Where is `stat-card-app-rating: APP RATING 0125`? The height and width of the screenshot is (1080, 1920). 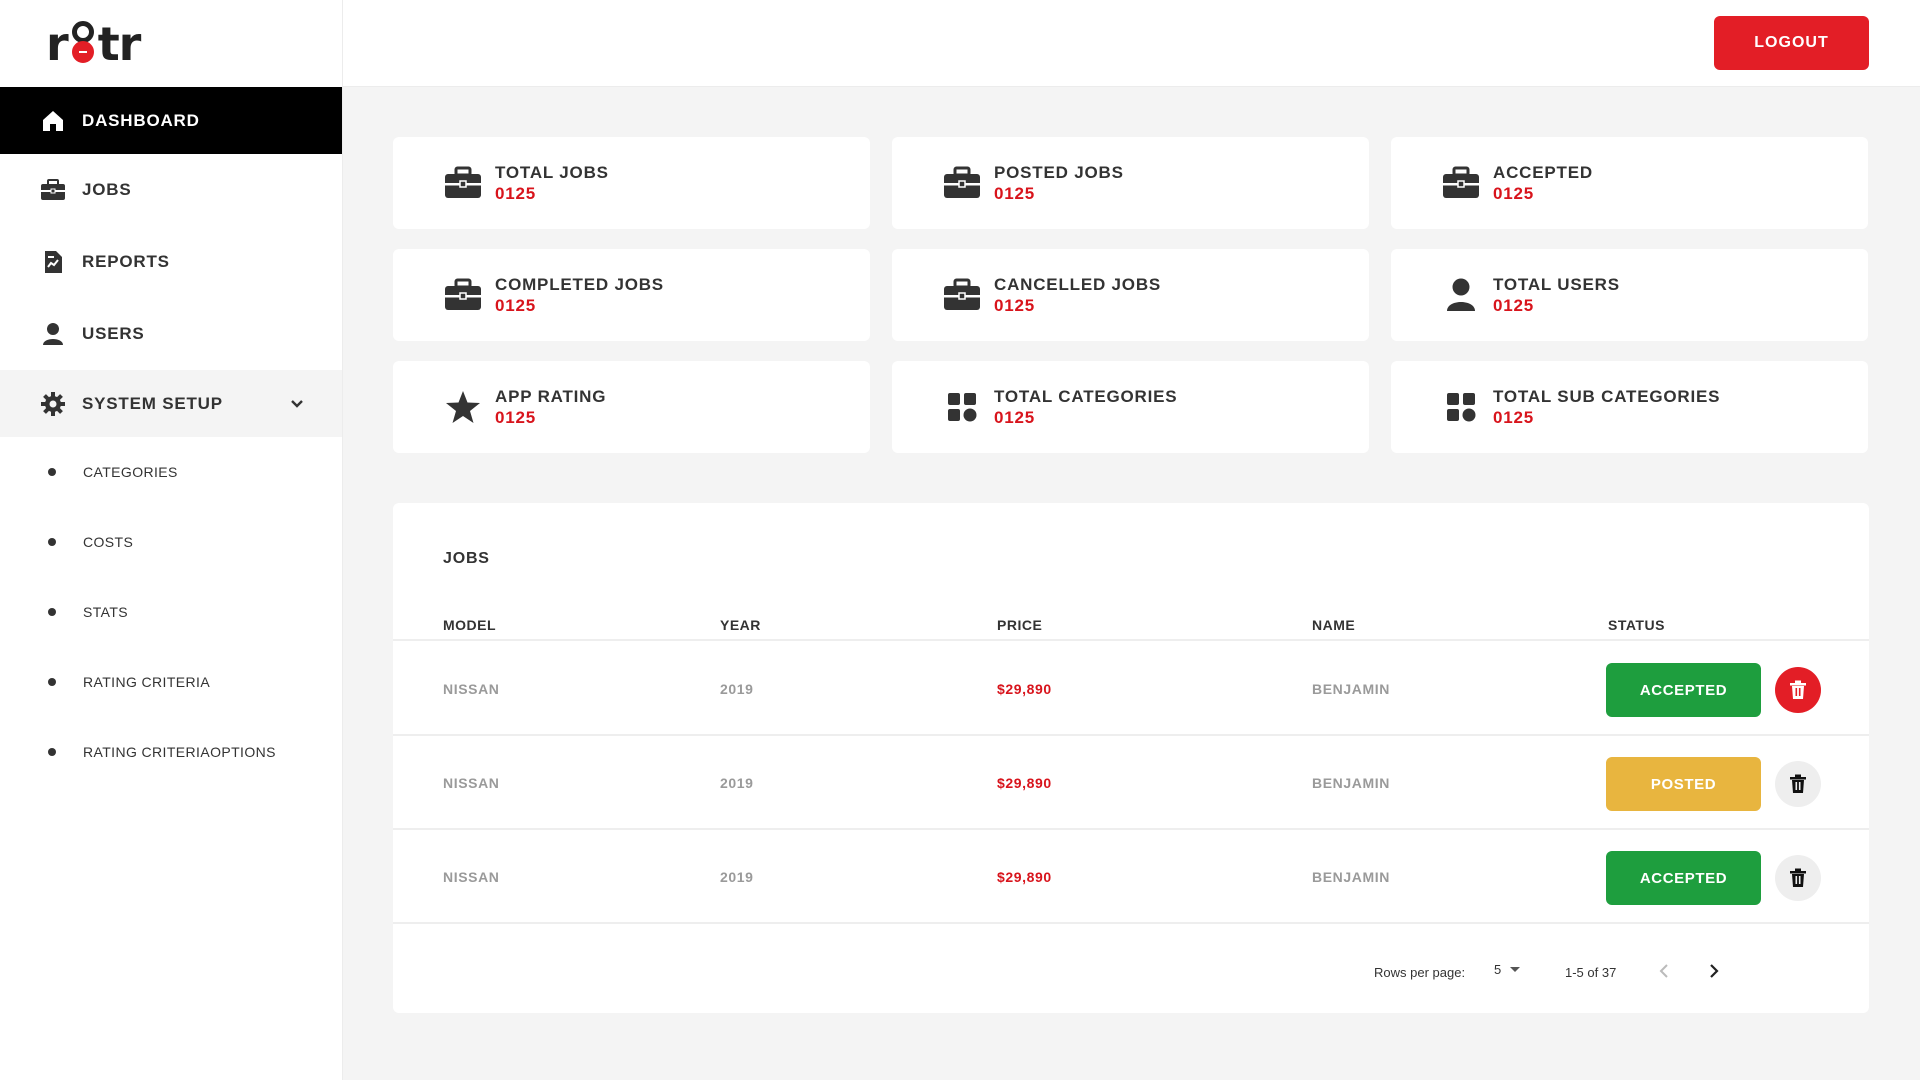
stat-card-app-rating: APP RATING 0125 is located at coordinates (631, 407).